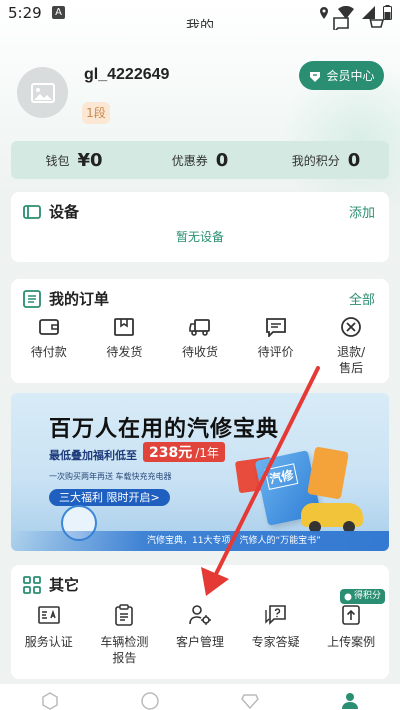 The height and width of the screenshot is (710, 400). Describe the element at coordinates (351, 615) in the screenshot. I see `upload-icon` at that location.